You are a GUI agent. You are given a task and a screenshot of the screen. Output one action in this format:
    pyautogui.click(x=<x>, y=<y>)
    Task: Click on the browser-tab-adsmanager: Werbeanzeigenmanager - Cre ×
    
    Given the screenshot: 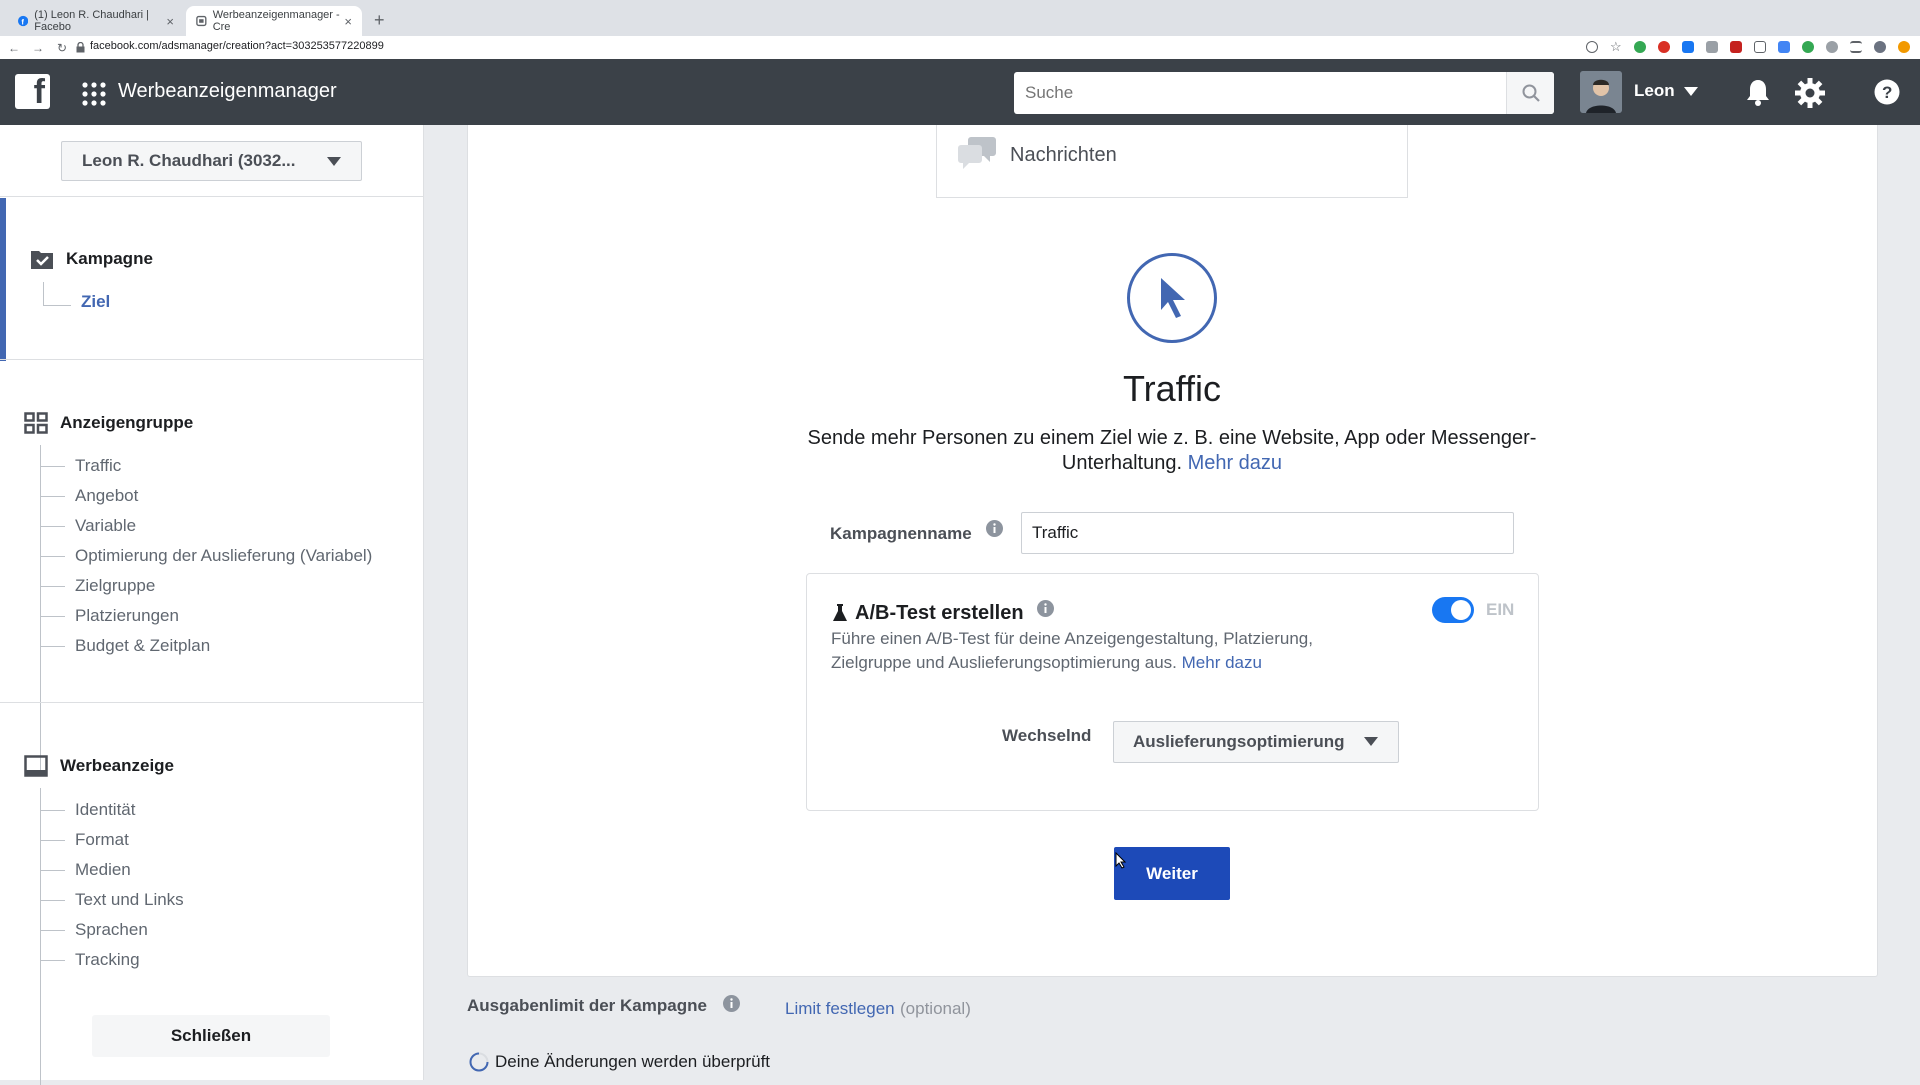 What is the action you would take?
    pyautogui.click(x=274, y=21)
    